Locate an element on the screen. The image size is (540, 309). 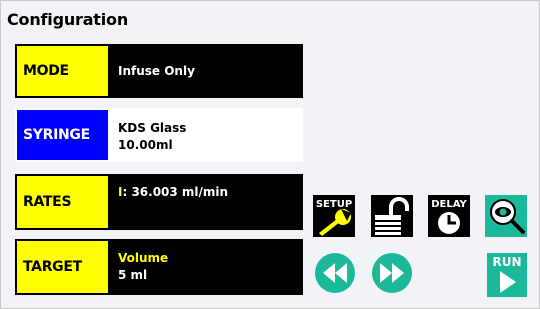
mode-row: MODE Infuse Only is located at coordinates (159, 71).